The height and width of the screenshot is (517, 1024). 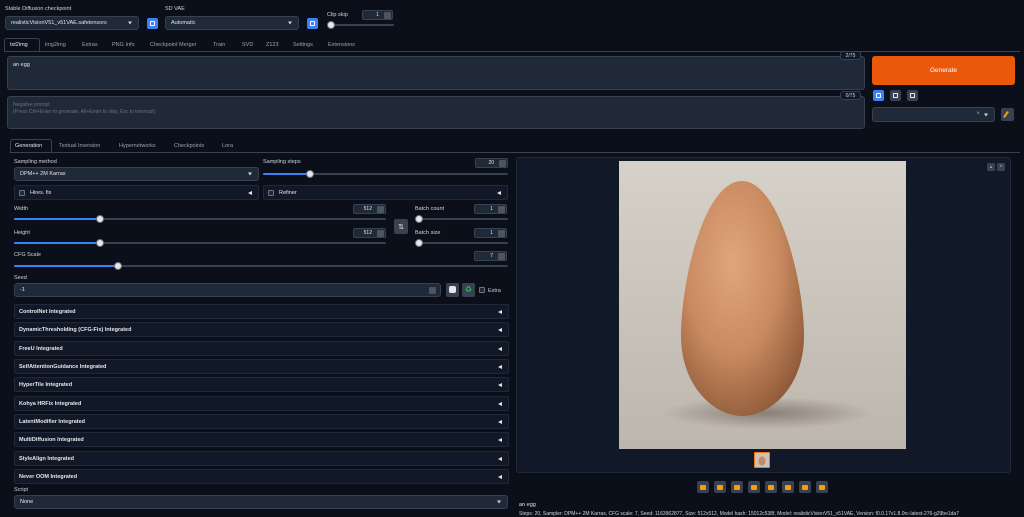 I want to click on height-slider, so click(x=200, y=243).